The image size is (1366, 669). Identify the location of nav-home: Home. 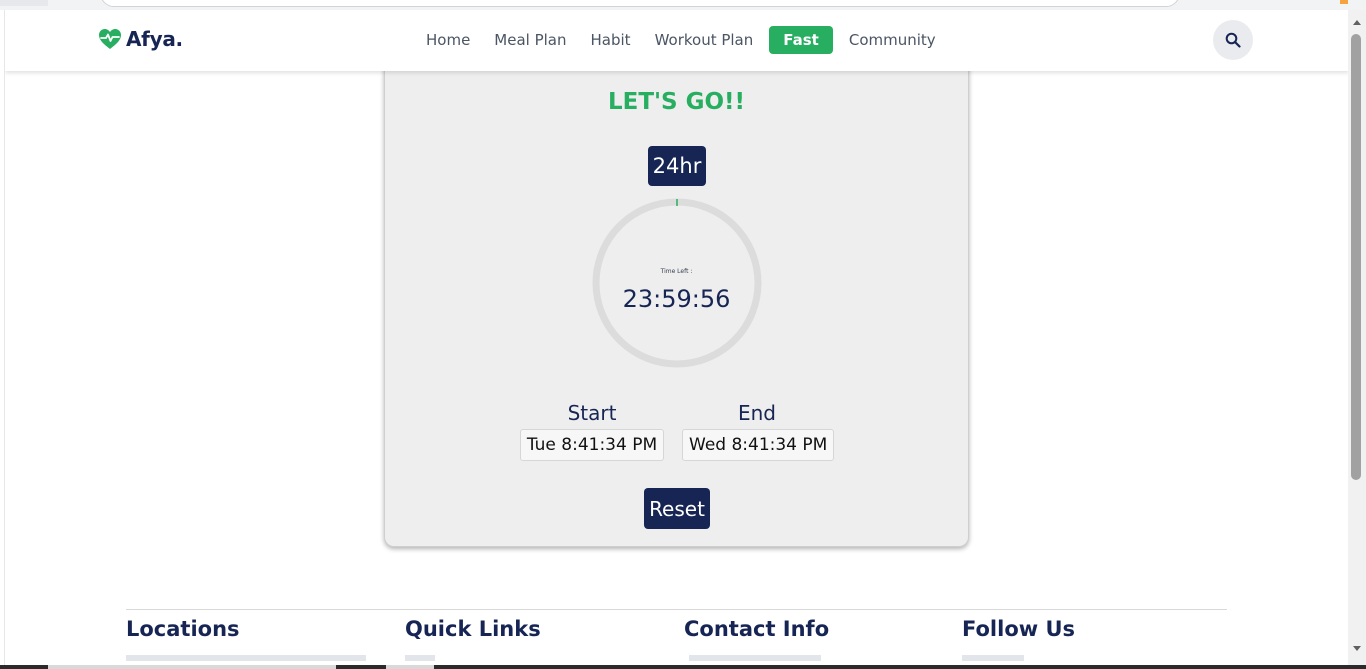
(448, 40).